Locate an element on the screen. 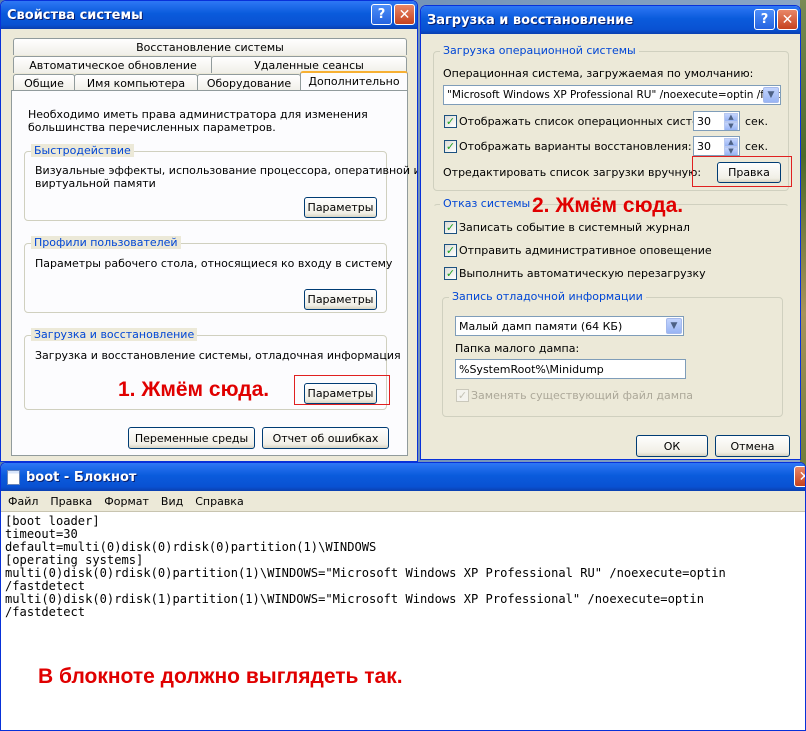 Image resolution: width=806 pixels, height=731 pixels. show-os-list-seconds: 30 ▲ ▼ is located at coordinates (716, 121).